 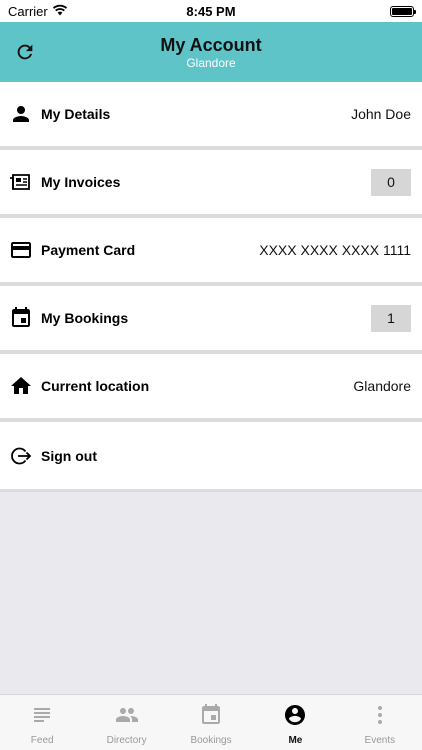 I want to click on tab-events: Events, so click(x=380, y=722).